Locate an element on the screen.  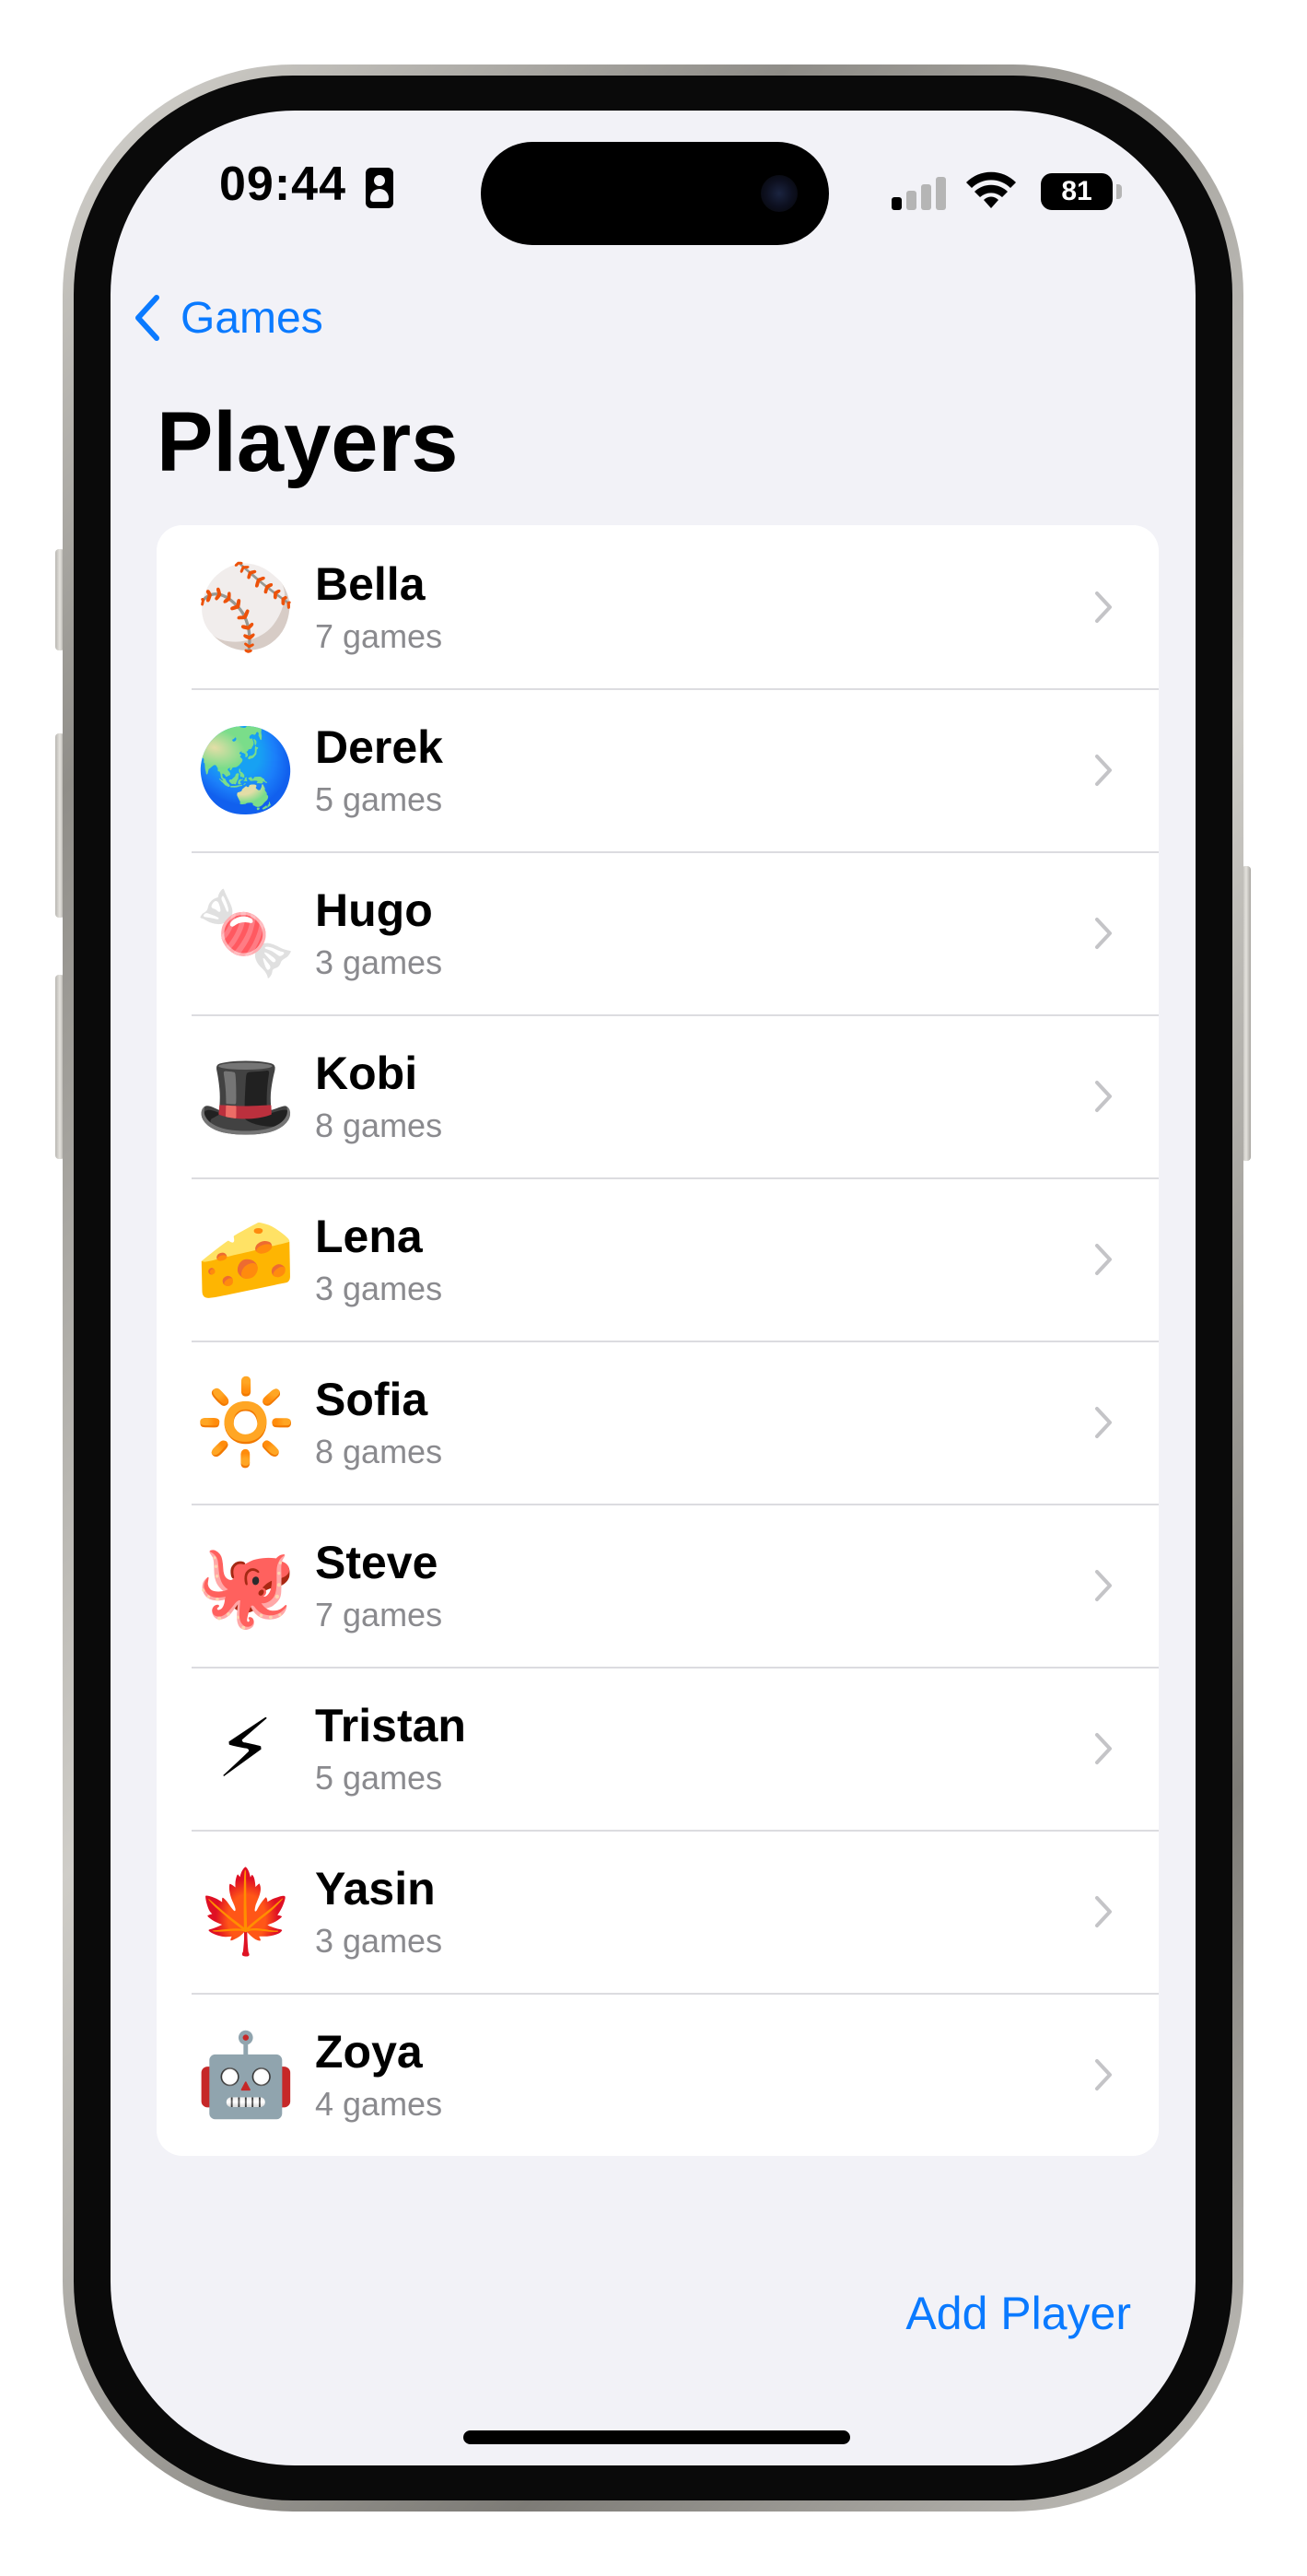
player-name: Lena is located at coordinates (369, 1236).